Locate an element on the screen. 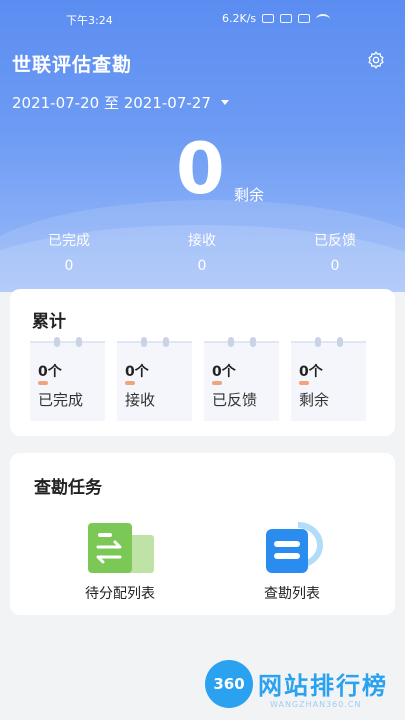  tile-label: 已反馈 is located at coordinates (235, 400).